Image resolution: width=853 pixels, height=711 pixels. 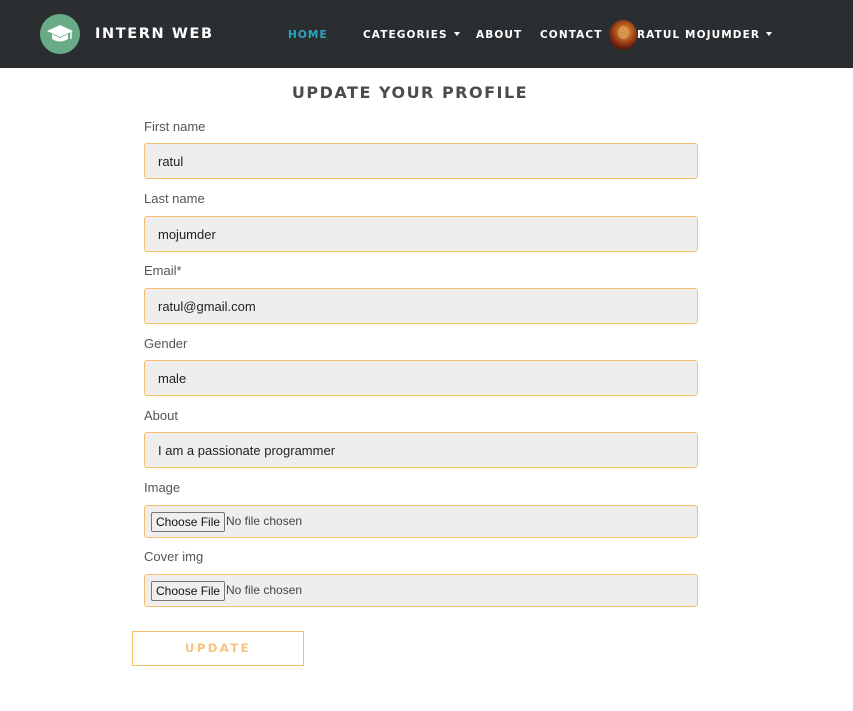 I want to click on cover-img-label: Cover img, so click(x=174, y=556).